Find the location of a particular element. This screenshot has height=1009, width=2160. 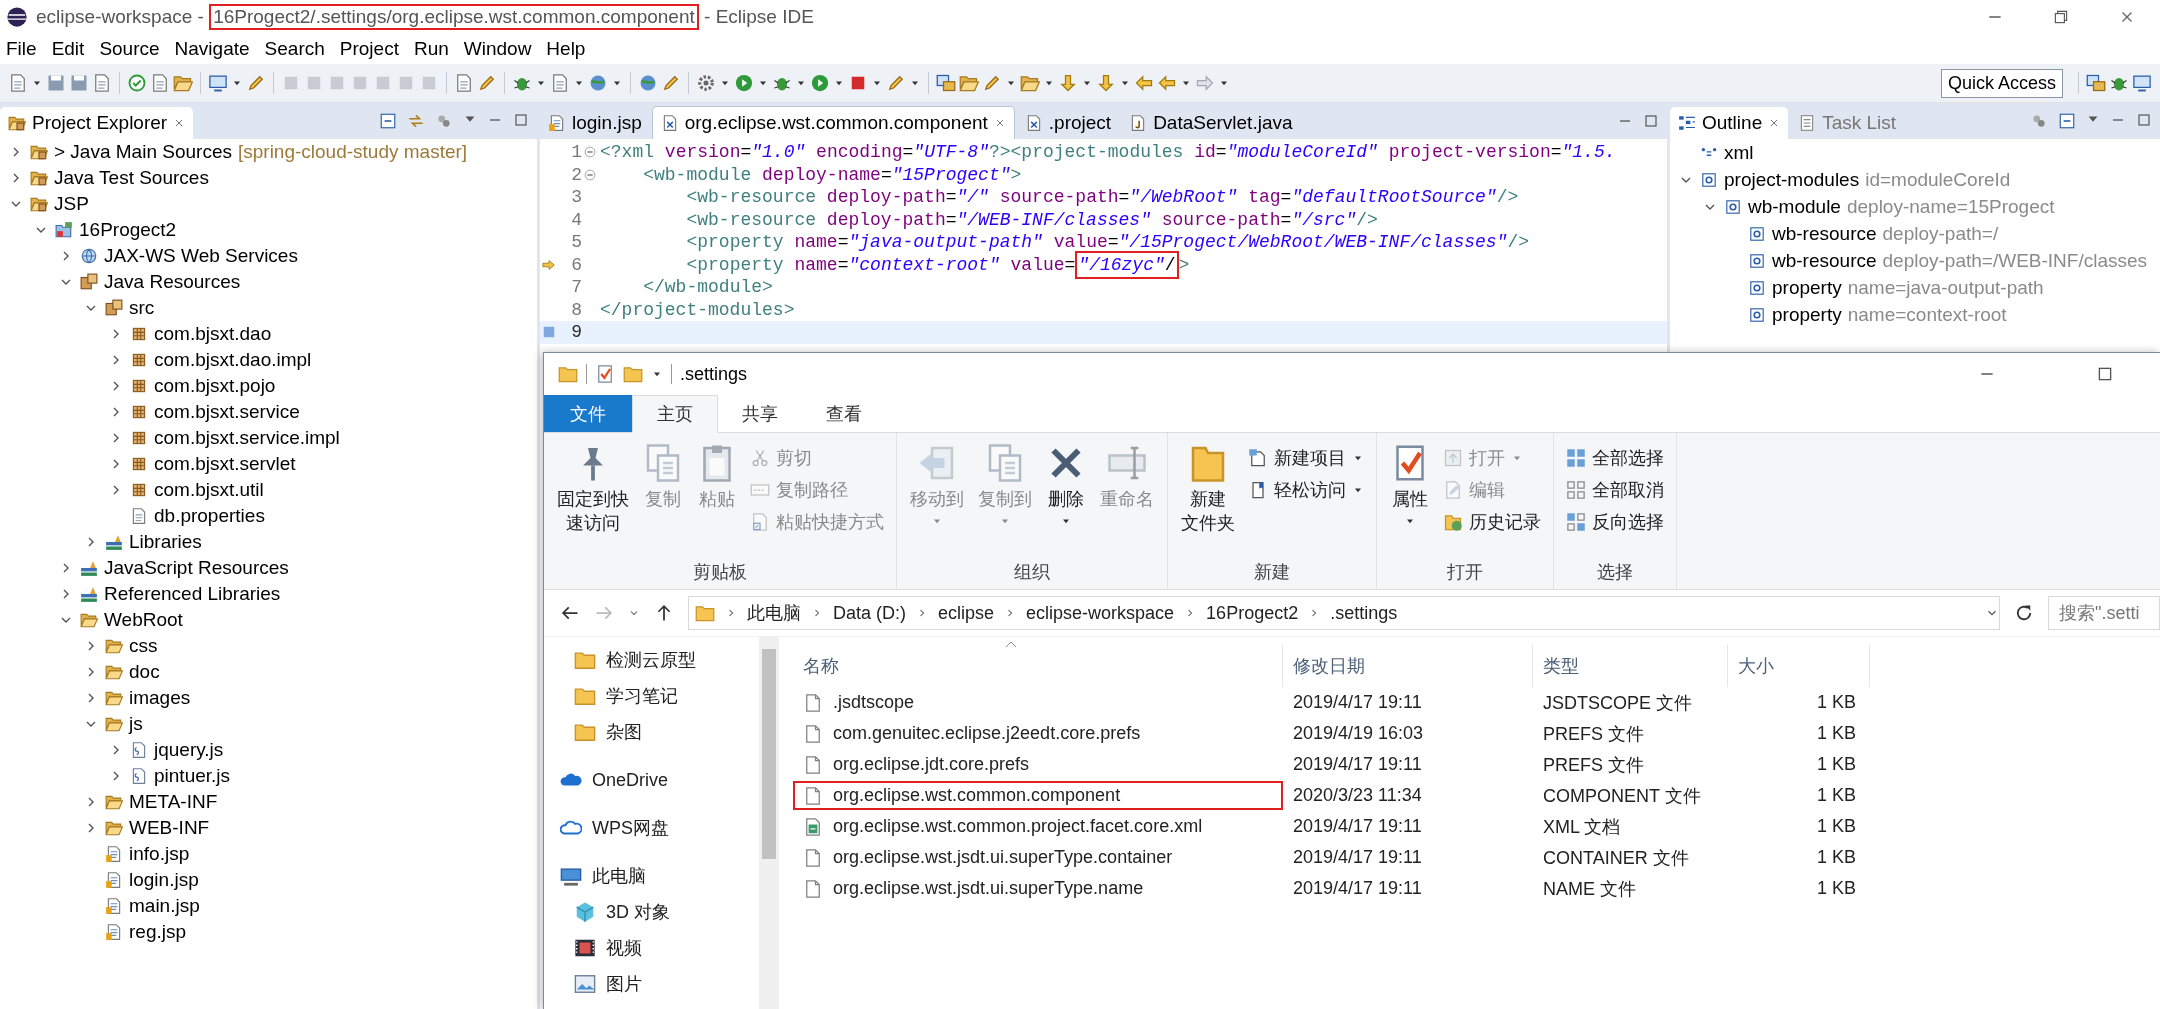

ribbon-button: 新建项目 is located at coordinates (1306, 458).